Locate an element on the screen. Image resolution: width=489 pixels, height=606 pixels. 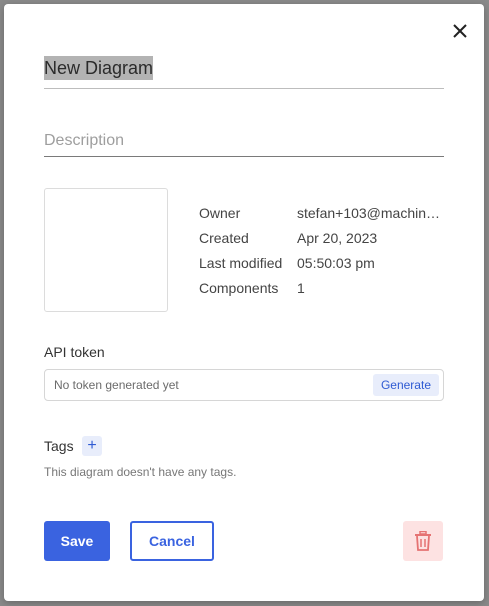
api-token-label: API token is located at coordinates (74, 352).